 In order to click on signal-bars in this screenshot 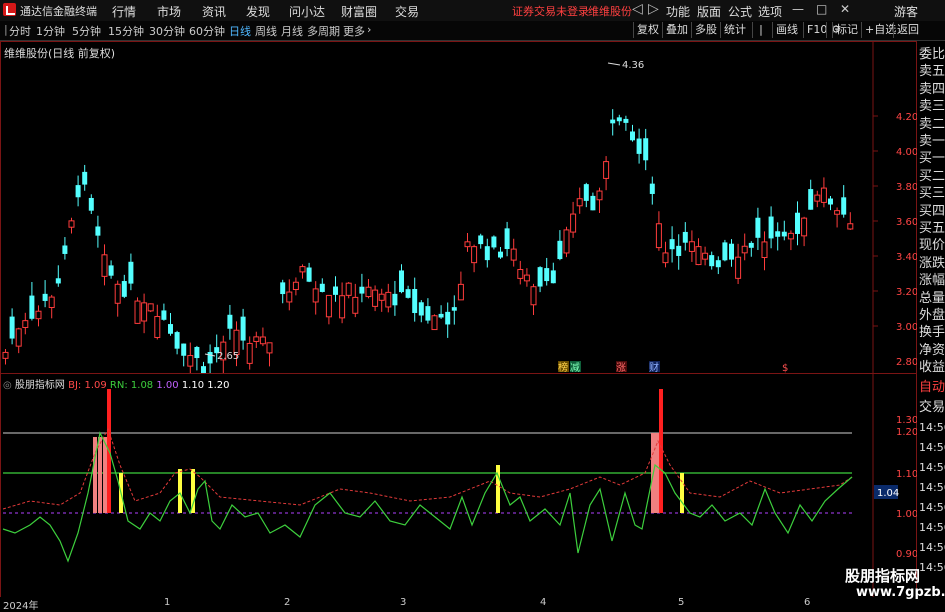, I will do `click(388, 451)`.